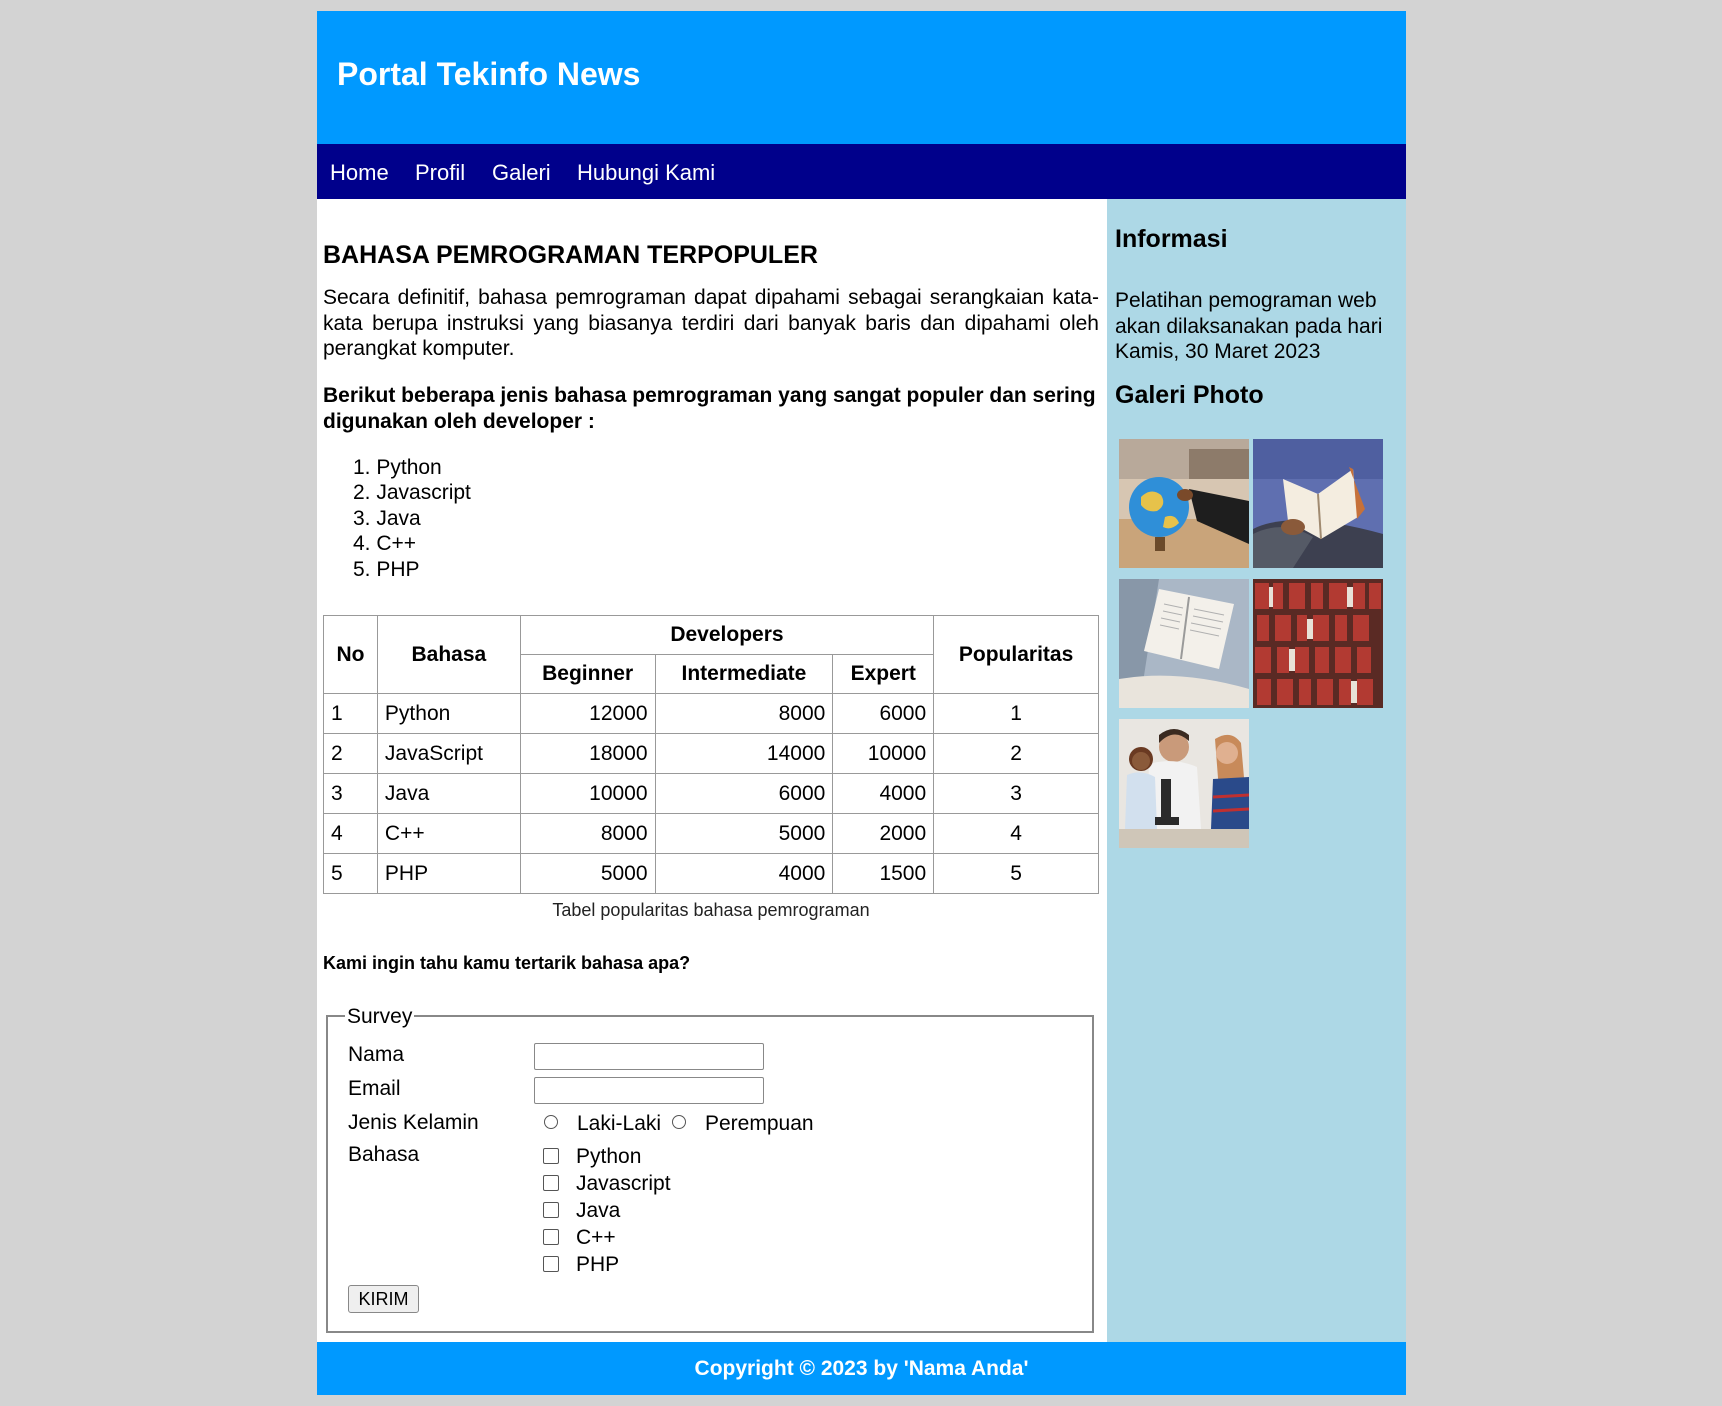 This screenshot has height=1406, width=1722. What do you see at coordinates (587, 873) in the screenshot?
I see `cell-beginner: 5000` at bounding box center [587, 873].